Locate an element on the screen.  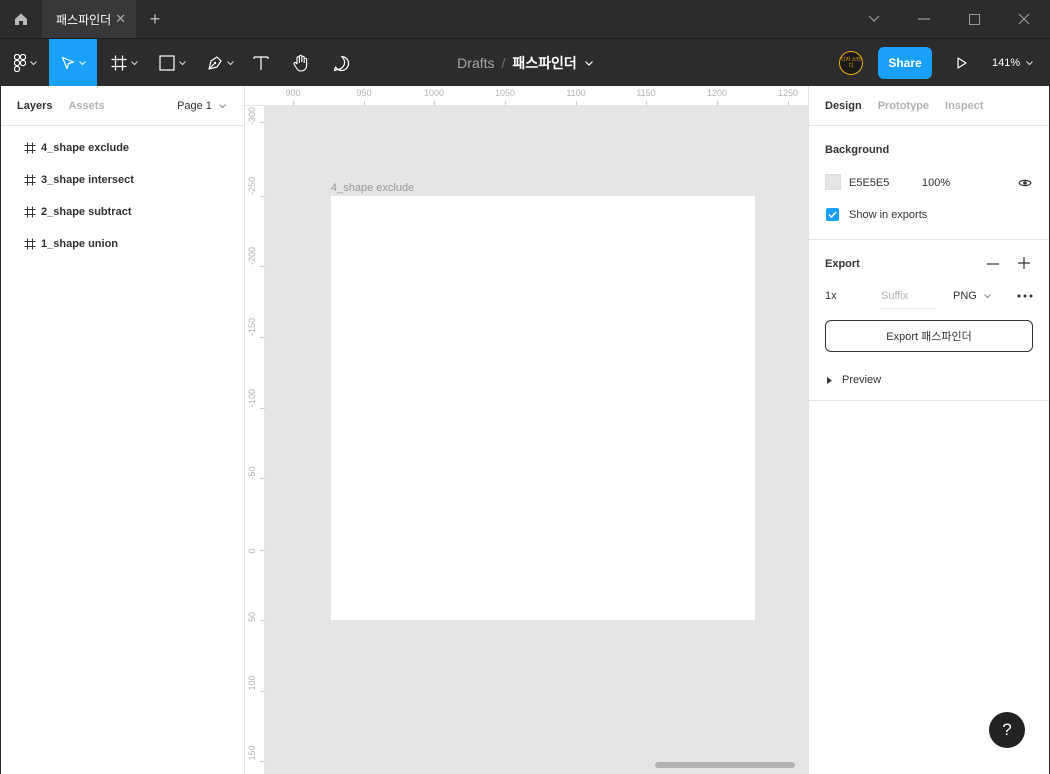
layer-name: 3_shape intersect is located at coordinates (87, 180).